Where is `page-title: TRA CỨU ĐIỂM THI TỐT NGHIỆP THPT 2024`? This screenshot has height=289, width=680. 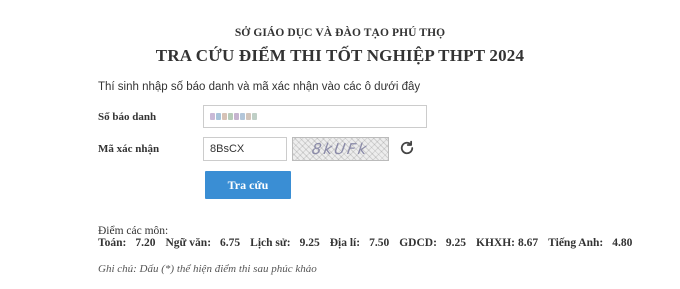
page-title: TRA CỨU ĐIỂM THI TỐT NGHIỆP THPT 2024 is located at coordinates (340, 55).